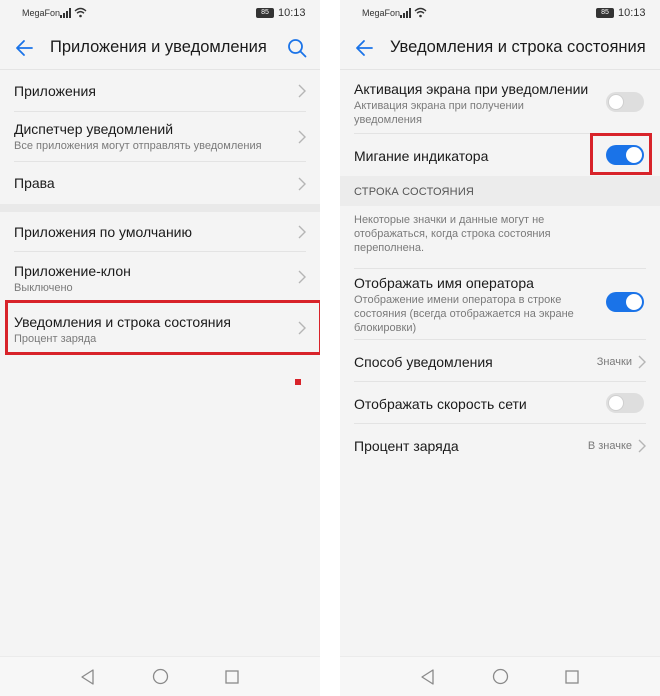  What do you see at coordinates (423, 362) in the screenshot?
I see `setting-title: Способ уведомления` at bounding box center [423, 362].